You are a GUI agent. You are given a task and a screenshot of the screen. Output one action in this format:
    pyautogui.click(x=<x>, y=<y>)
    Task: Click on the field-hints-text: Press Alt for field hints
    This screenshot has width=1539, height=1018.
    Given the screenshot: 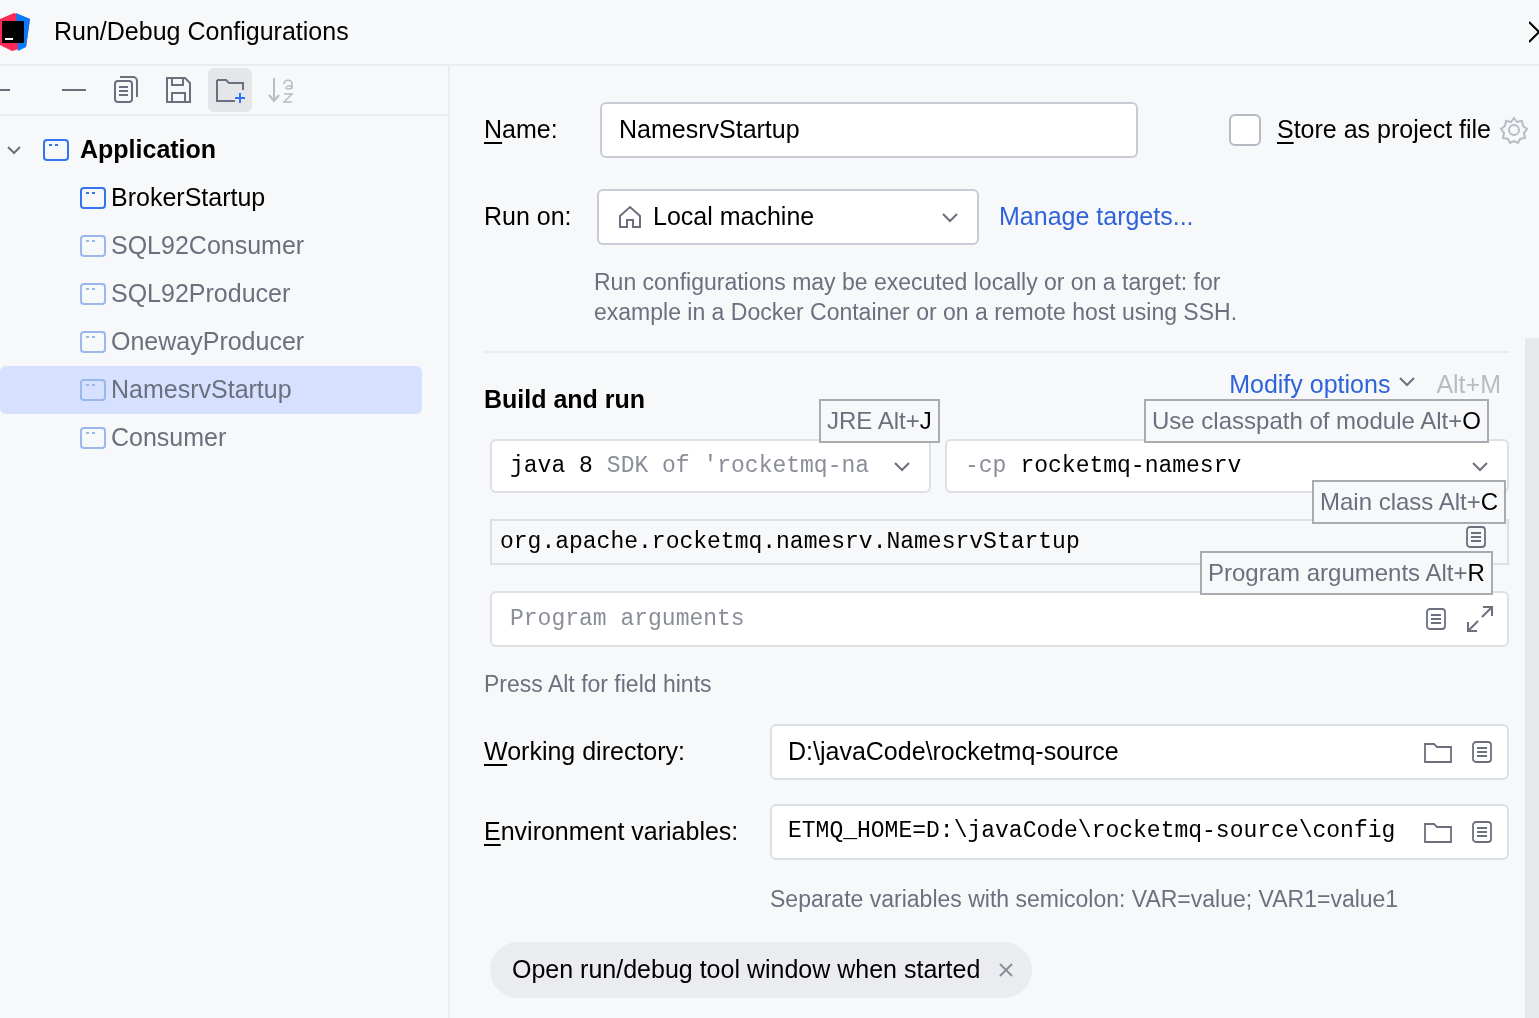 What is the action you would take?
    pyautogui.click(x=598, y=684)
    